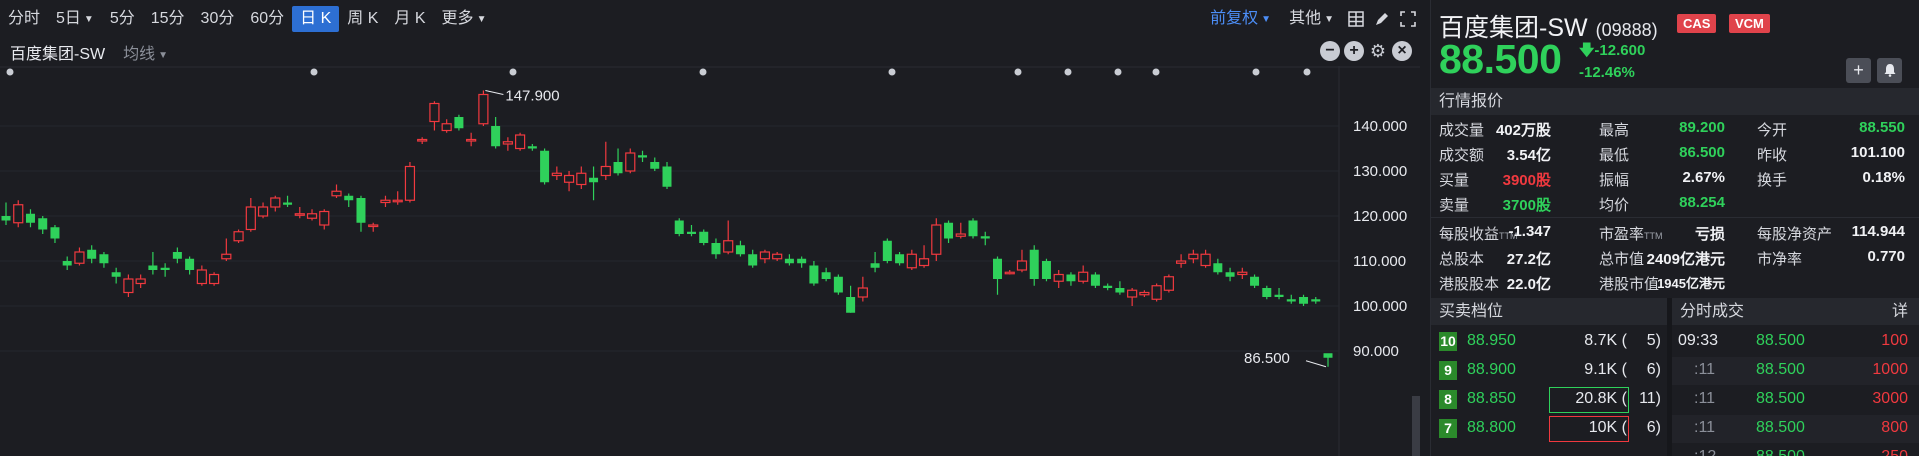  What do you see at coordinates (1366, 51) in the screenshot?
I see `chart-controls: − + ⚙ ×` at bounding box center [1366, 51].